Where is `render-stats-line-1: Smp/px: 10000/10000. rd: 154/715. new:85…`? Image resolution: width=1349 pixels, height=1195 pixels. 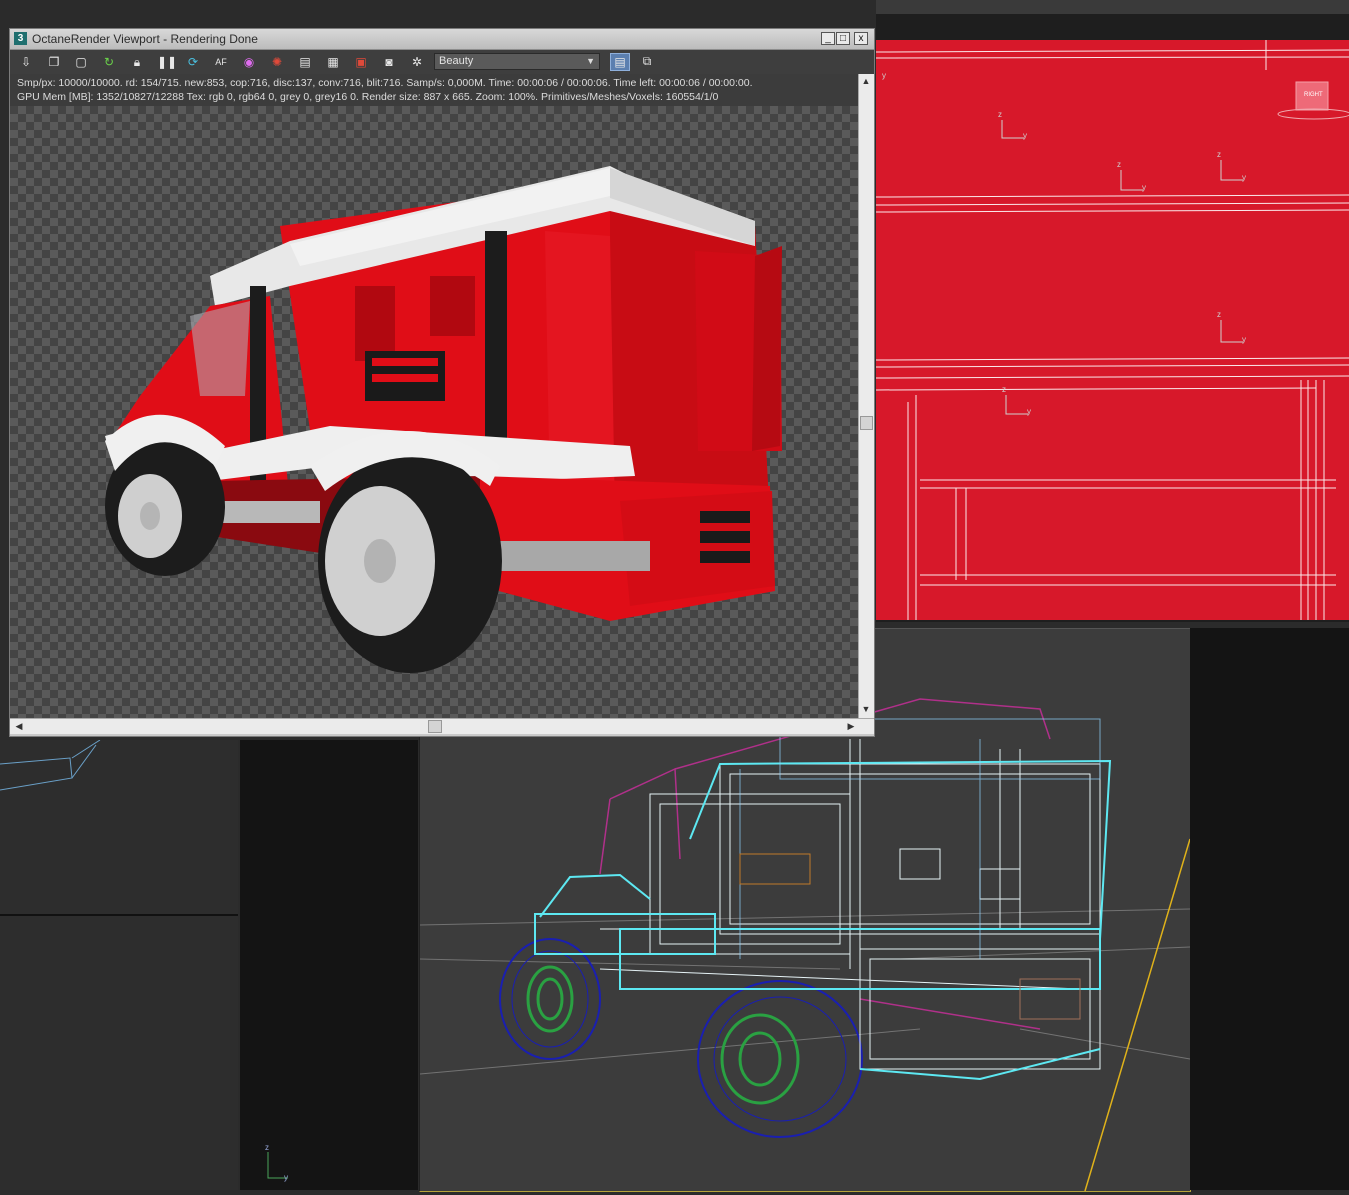 render-stats-line-1: Smp/px: 10000/10000. rd: 154/715. new:85… is located at coordinates (385, 83).